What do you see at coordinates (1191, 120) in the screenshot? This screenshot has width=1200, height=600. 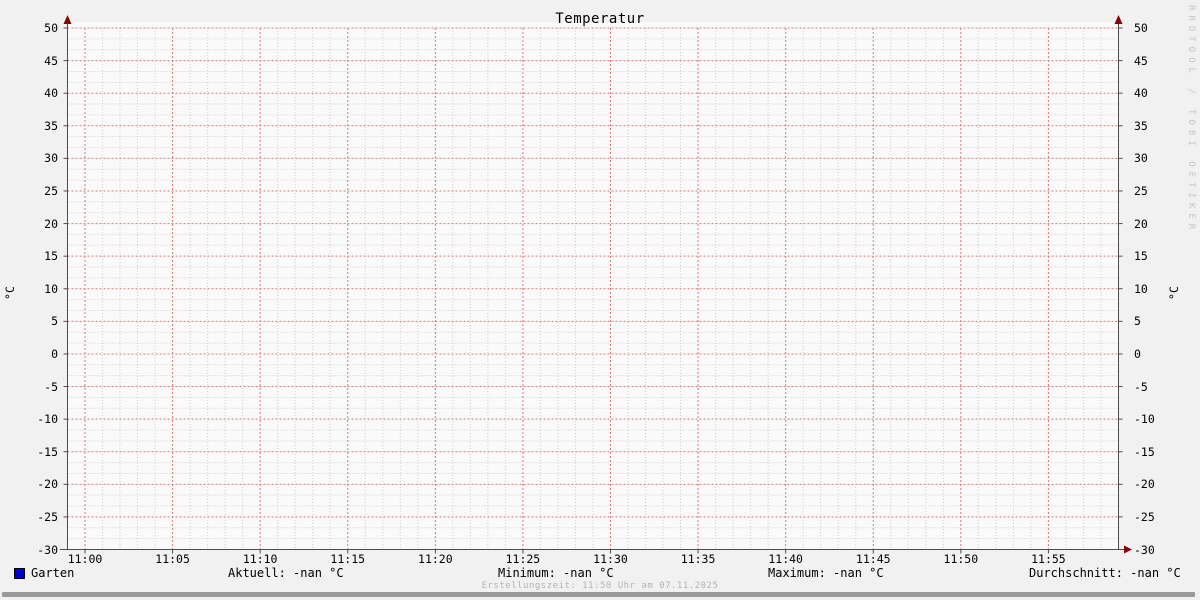 I see `rrdtool-watermark: RRDTOOL / TOBI OETIKER` at bounding box center [1191, 120].